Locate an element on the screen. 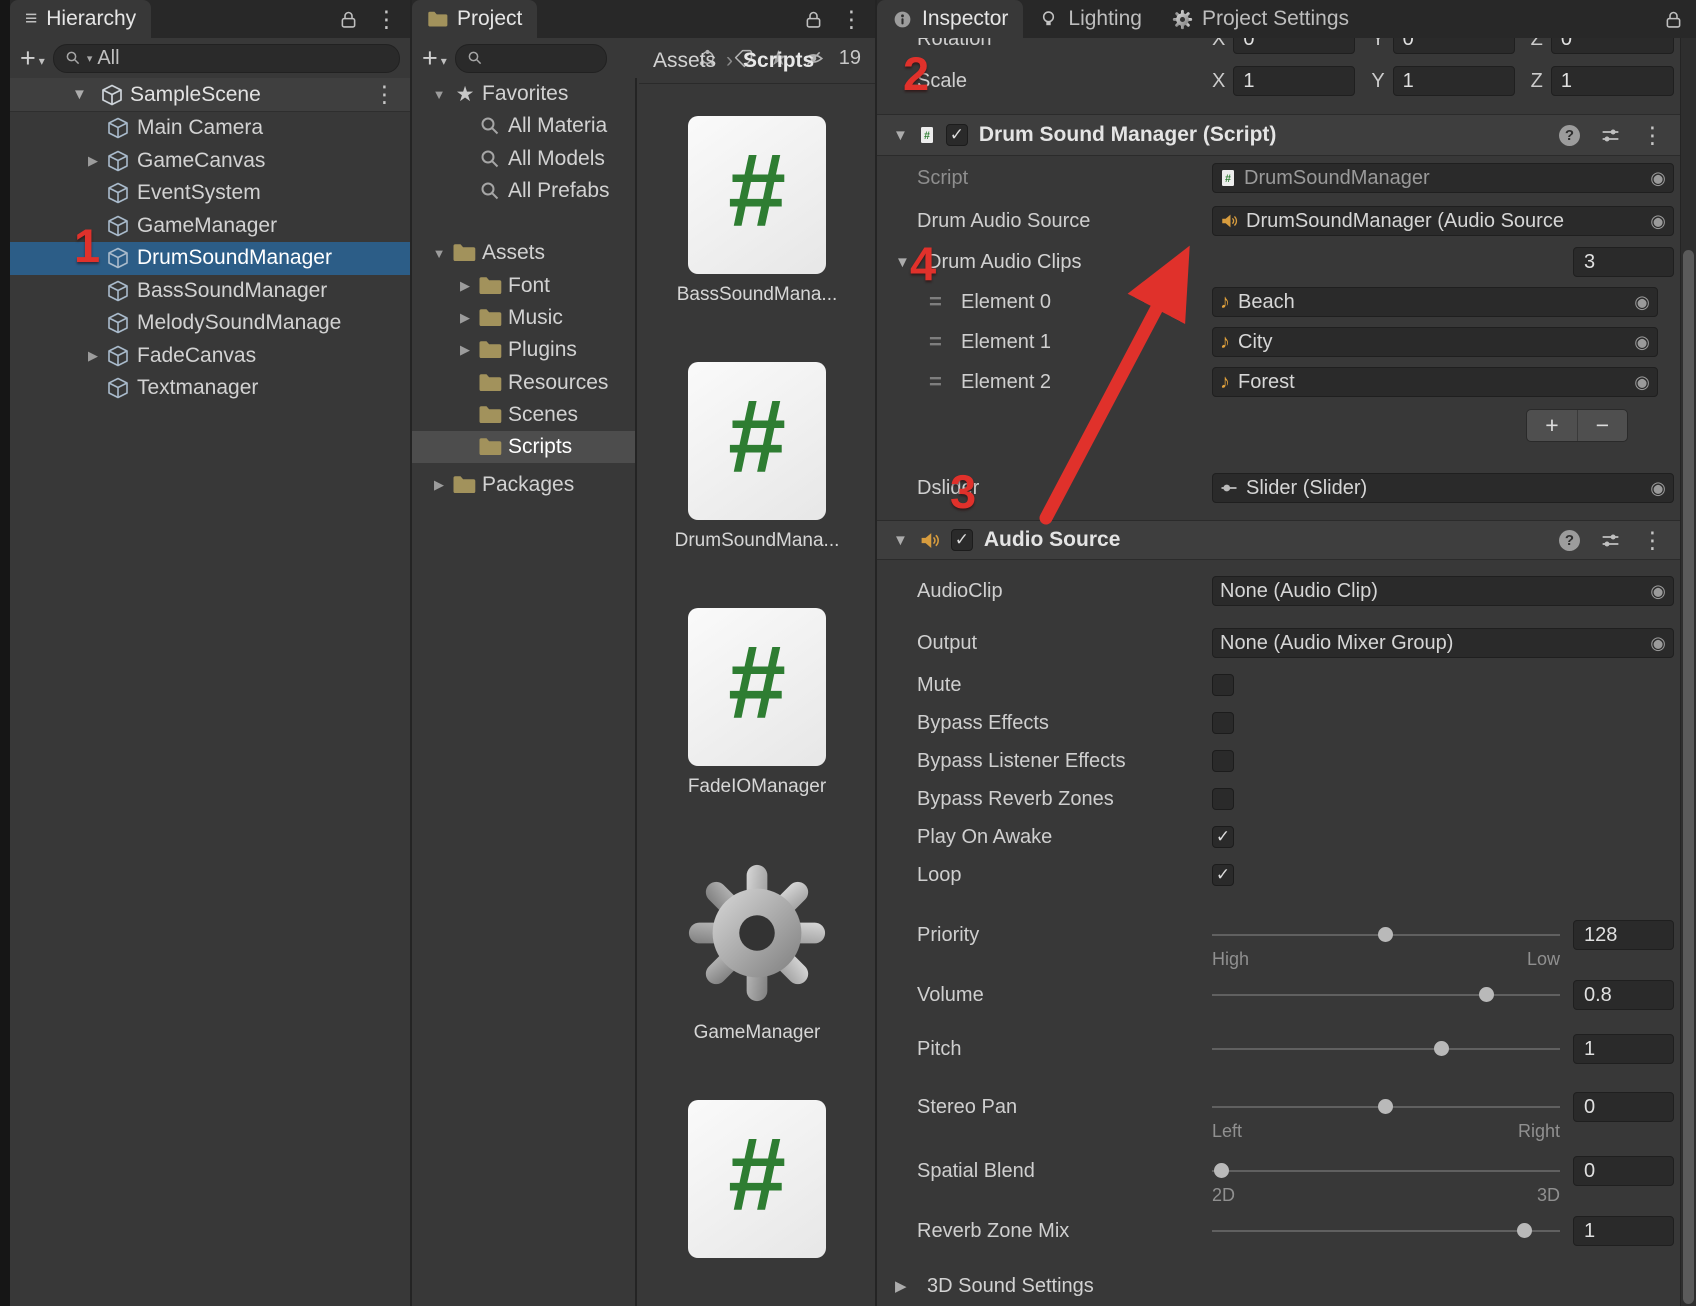  tree-favorites: ▼ ★ Favorites is located at coordinates (523, 94).